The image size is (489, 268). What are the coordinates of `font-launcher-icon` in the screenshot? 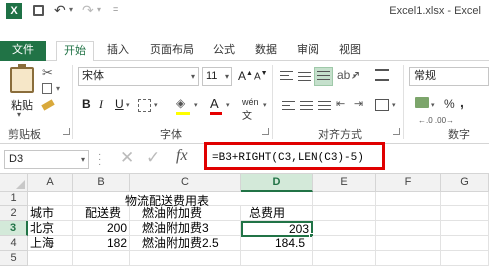 It's located at (265, 131).